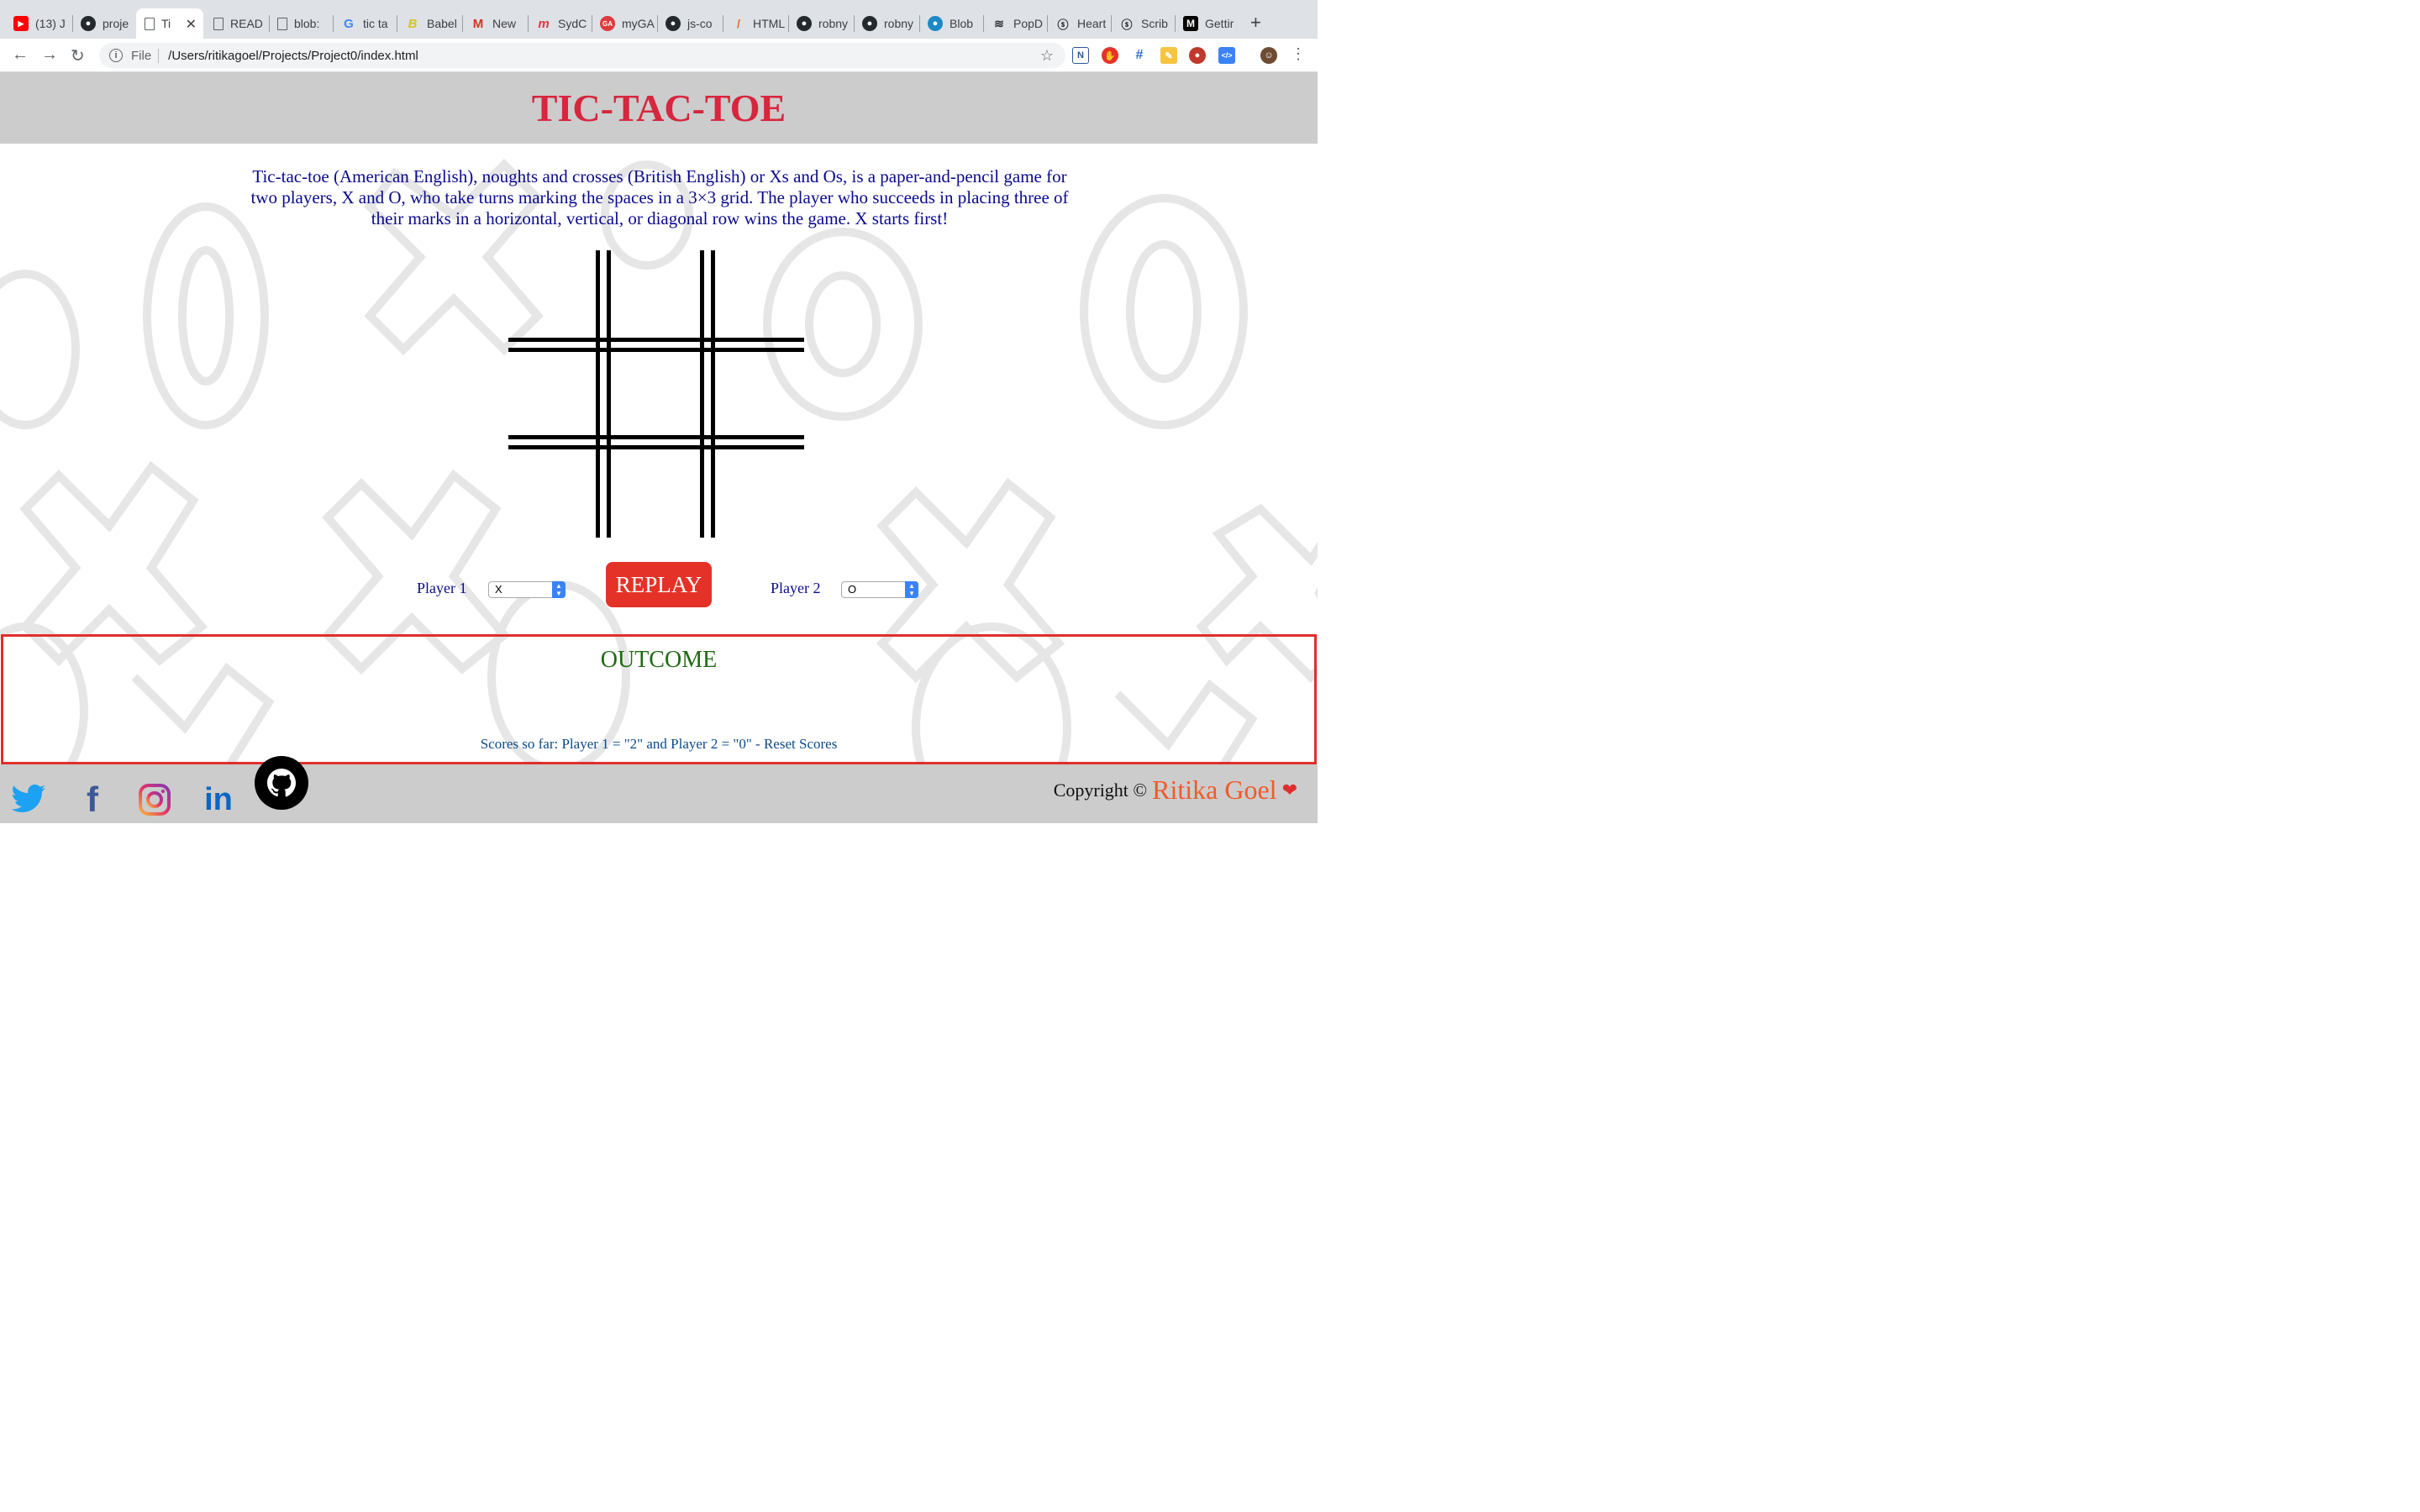  What do you see at coordinates (1255, 23) in the screenshot?
I see `new-tab-icon: +` at bounding box center [1255, 23].